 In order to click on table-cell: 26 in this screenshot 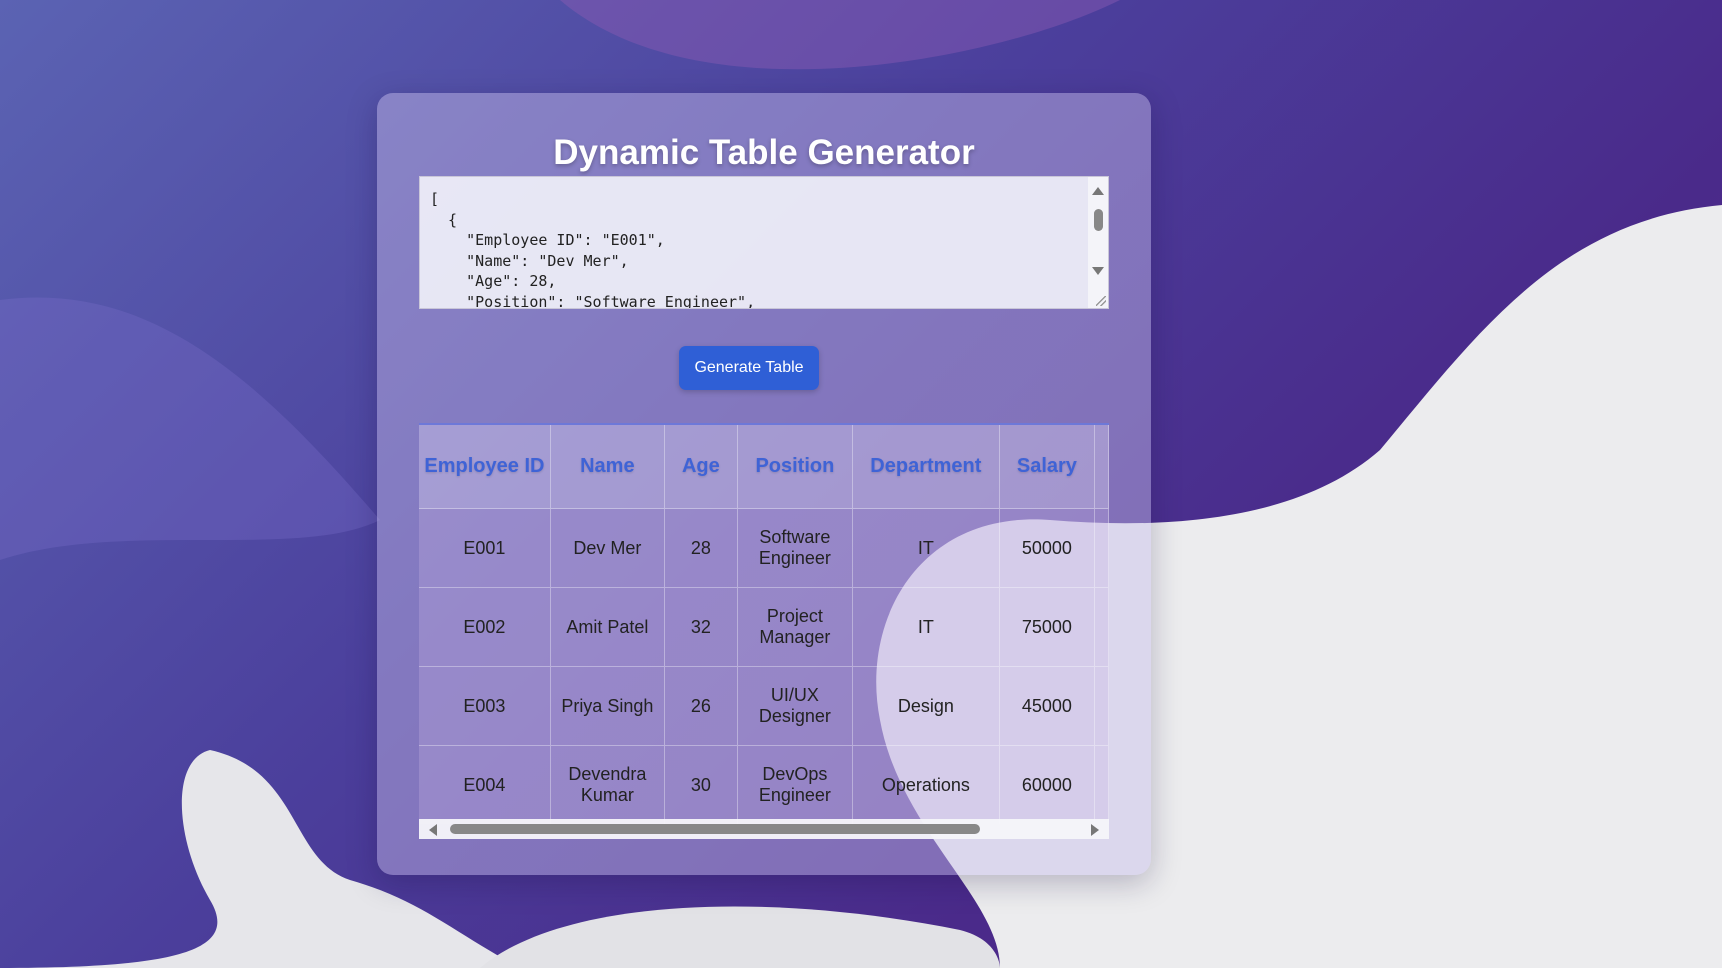, I will do `click(701, 706)`.